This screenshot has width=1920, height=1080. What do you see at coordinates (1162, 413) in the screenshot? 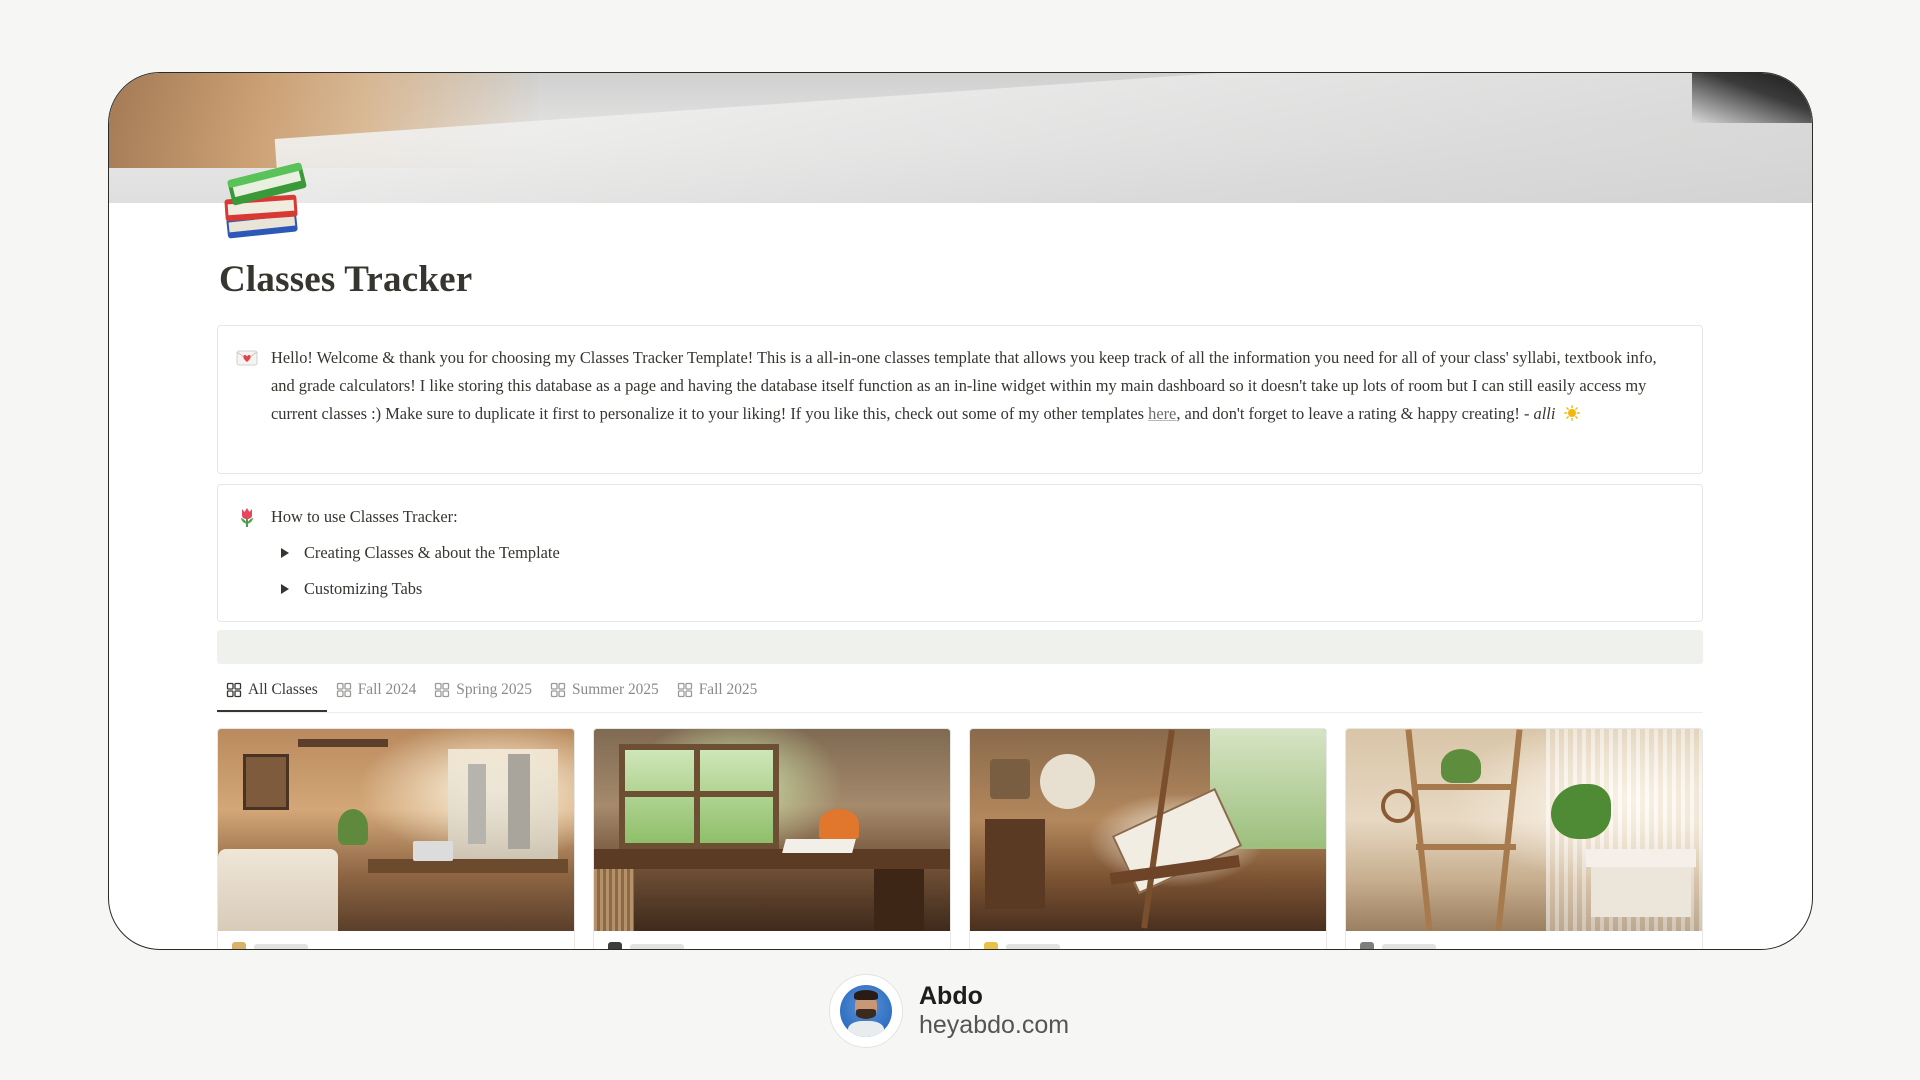
I see `templates-link: here` at bounding box center [1162, 413].